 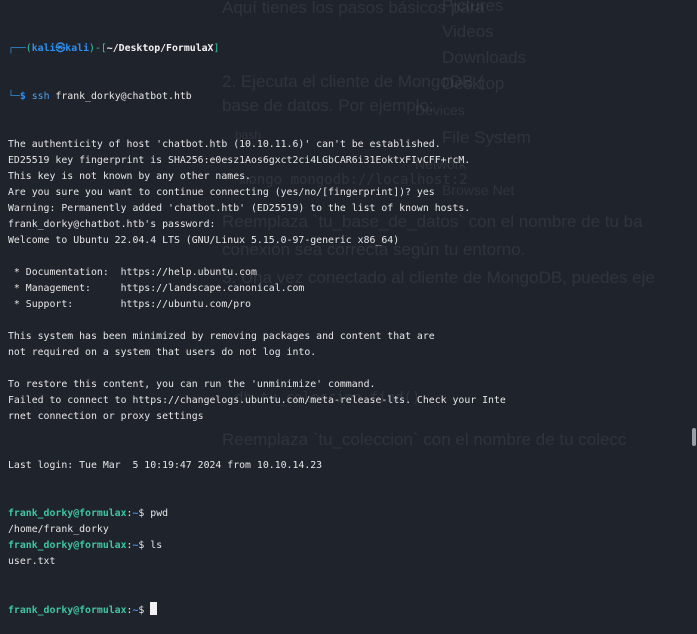 I want to click on output-line: user.txt, so click(x=32, y=561).